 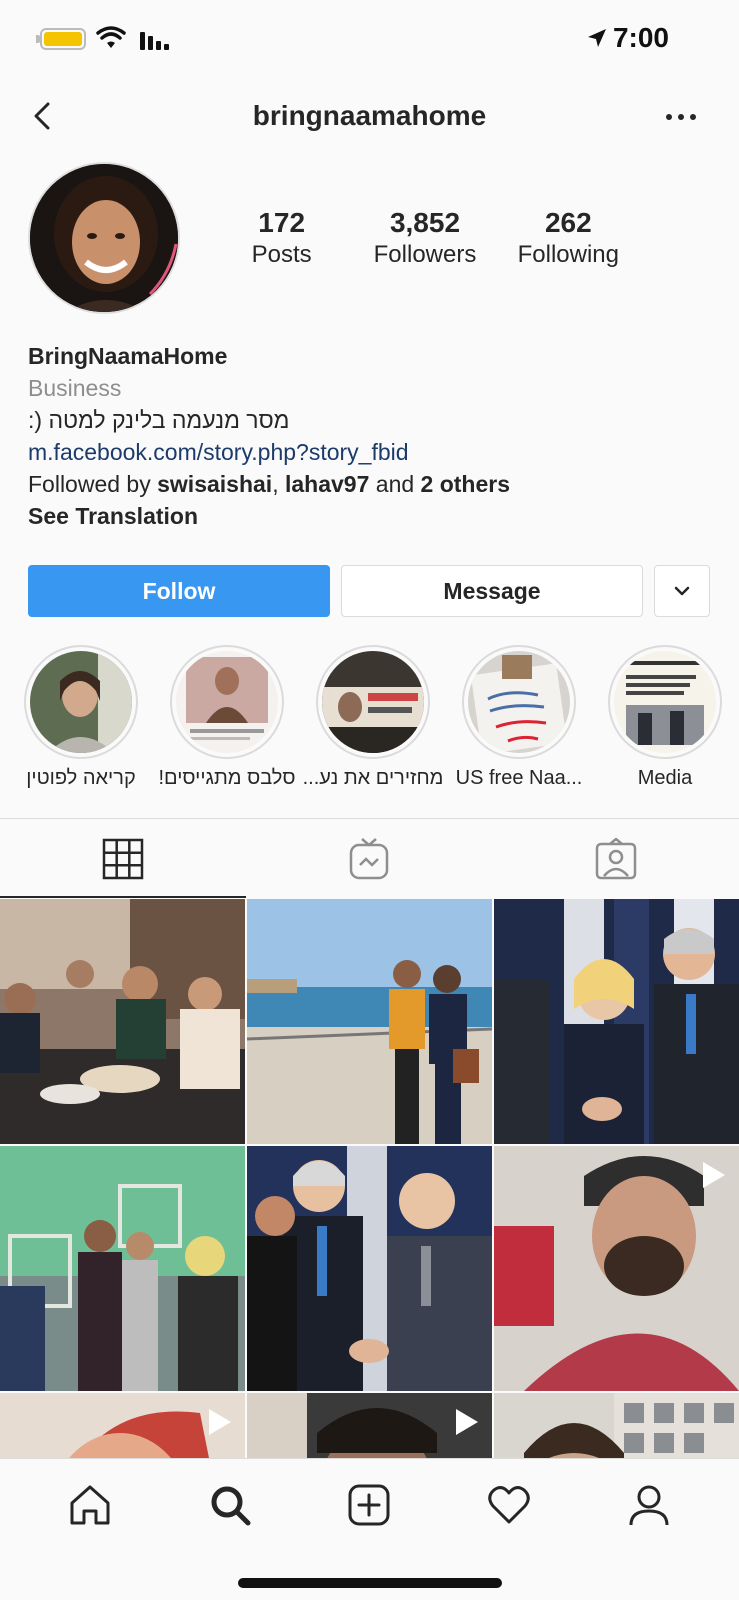 What do you see at coordinates (227, 778) in the screenshot?
I see `highlight-label: סלבס מתגייסים!` at bounding box center [227, 778].